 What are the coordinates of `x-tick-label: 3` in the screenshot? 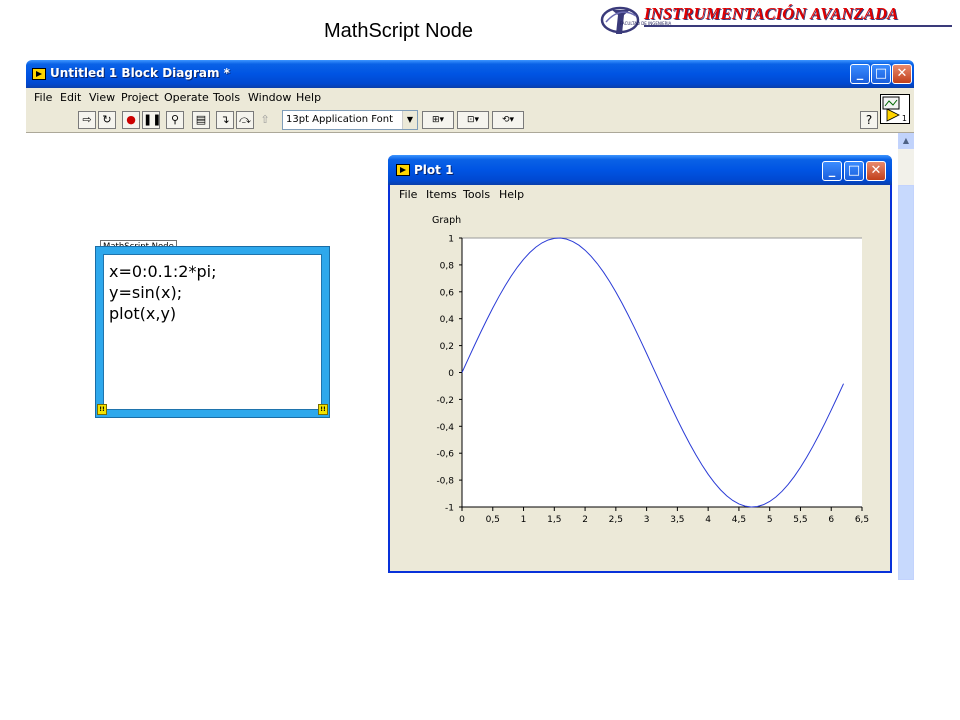 It's located at (647, 520).